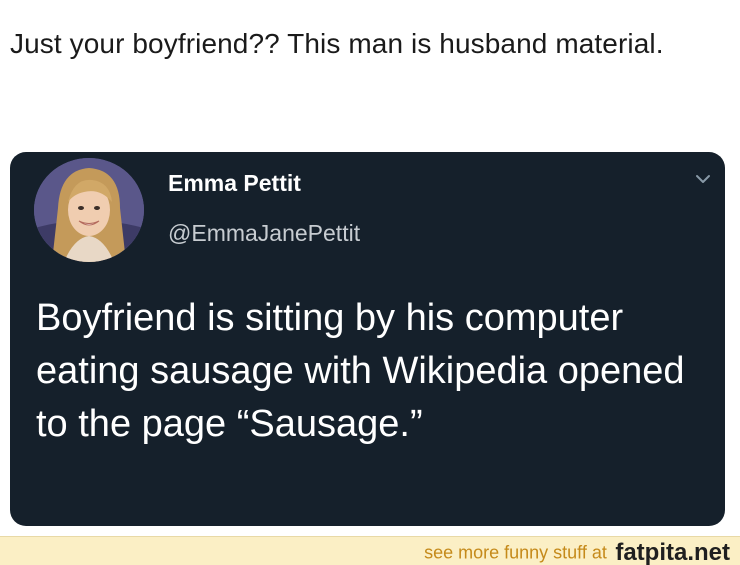 This screenshot has height=565, width=740. Describe the element at coordinates (515, 552) in the screenshot. I see `footer-tagline: see more funny stuff at` at that location.